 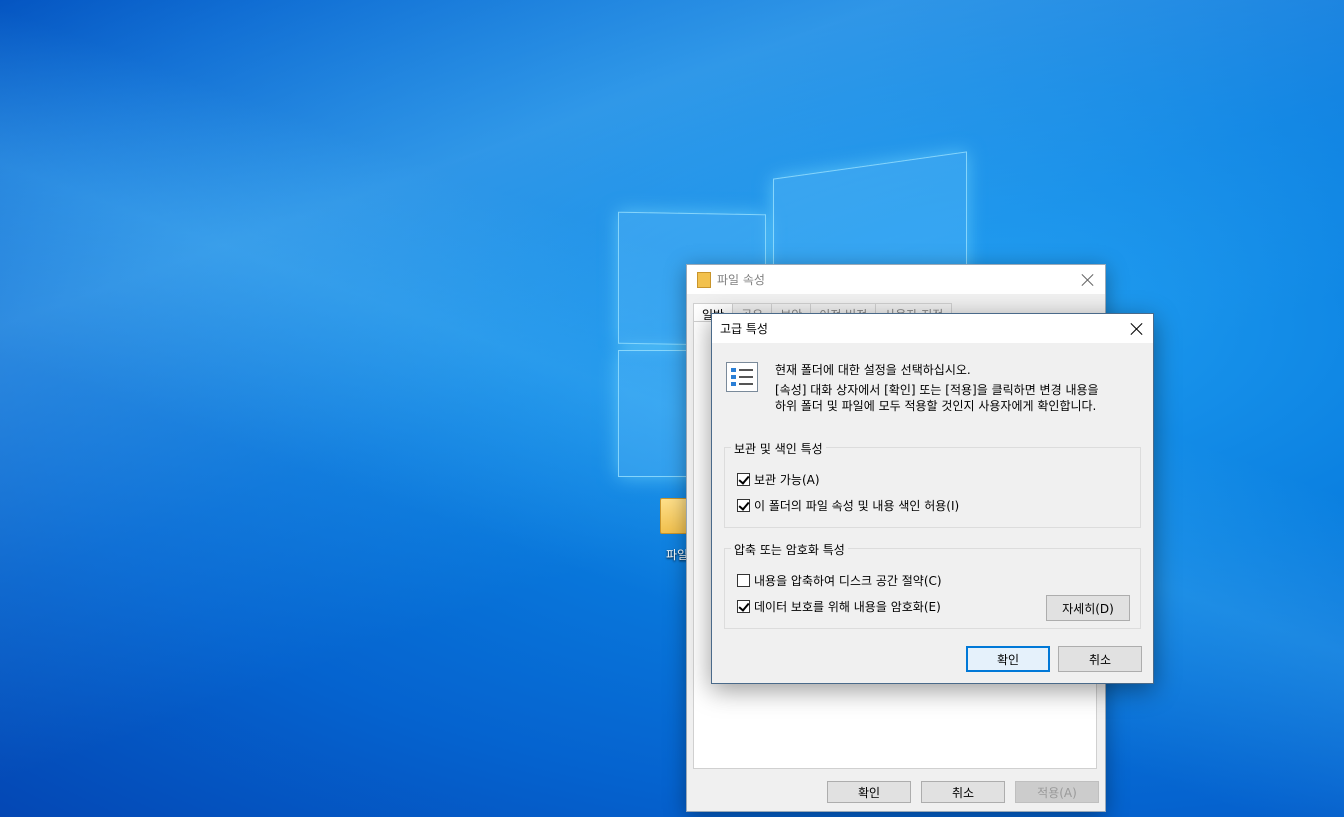 What do you see at coordinates (787, 480) in the screenshot?
I see `archive-label: 보관 가능(A)` at bounding box center [787, 480].